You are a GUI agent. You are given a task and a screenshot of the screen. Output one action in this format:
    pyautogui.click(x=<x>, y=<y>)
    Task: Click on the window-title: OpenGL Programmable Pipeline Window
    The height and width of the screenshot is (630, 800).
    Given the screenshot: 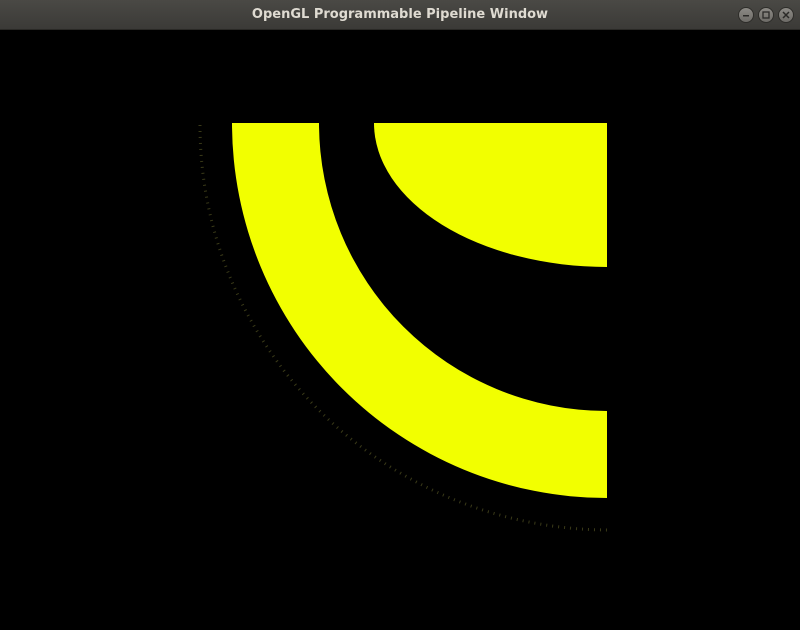 What is the action you would take?
    pyautogui.click(x=400, y=14)
    